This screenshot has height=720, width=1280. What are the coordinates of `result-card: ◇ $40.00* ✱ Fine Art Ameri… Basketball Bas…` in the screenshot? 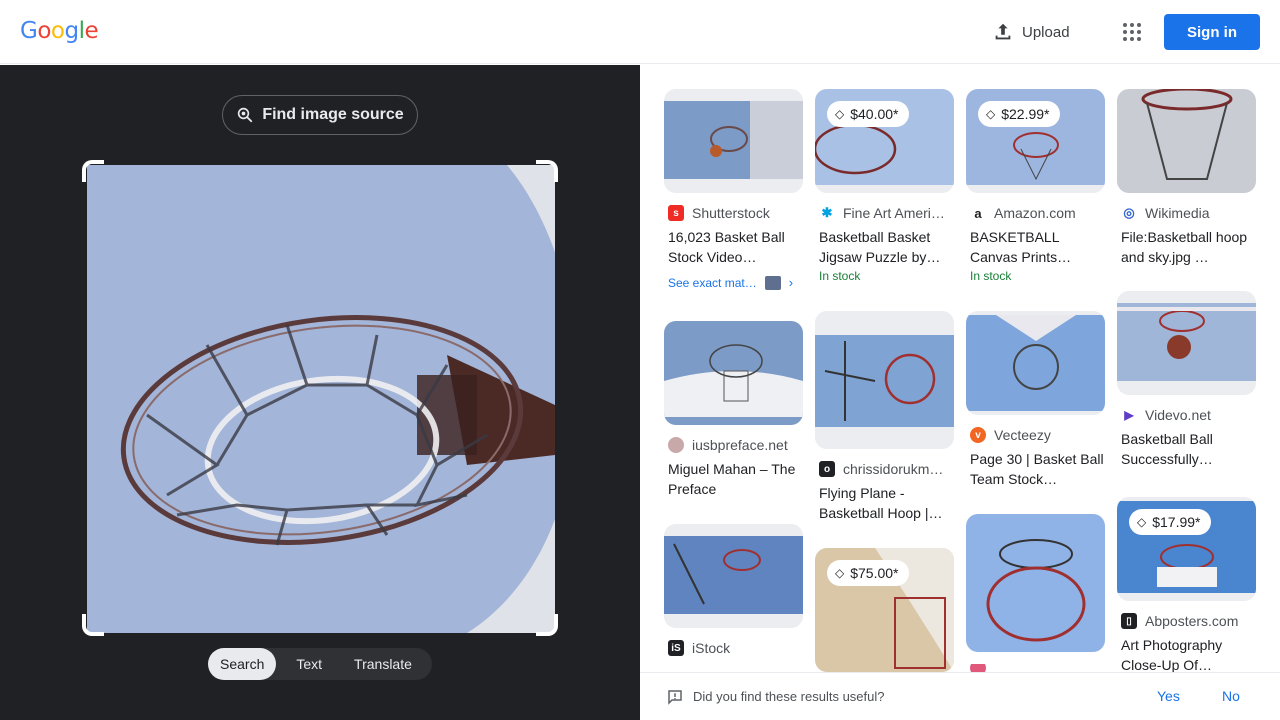 It's located at (884, 186).